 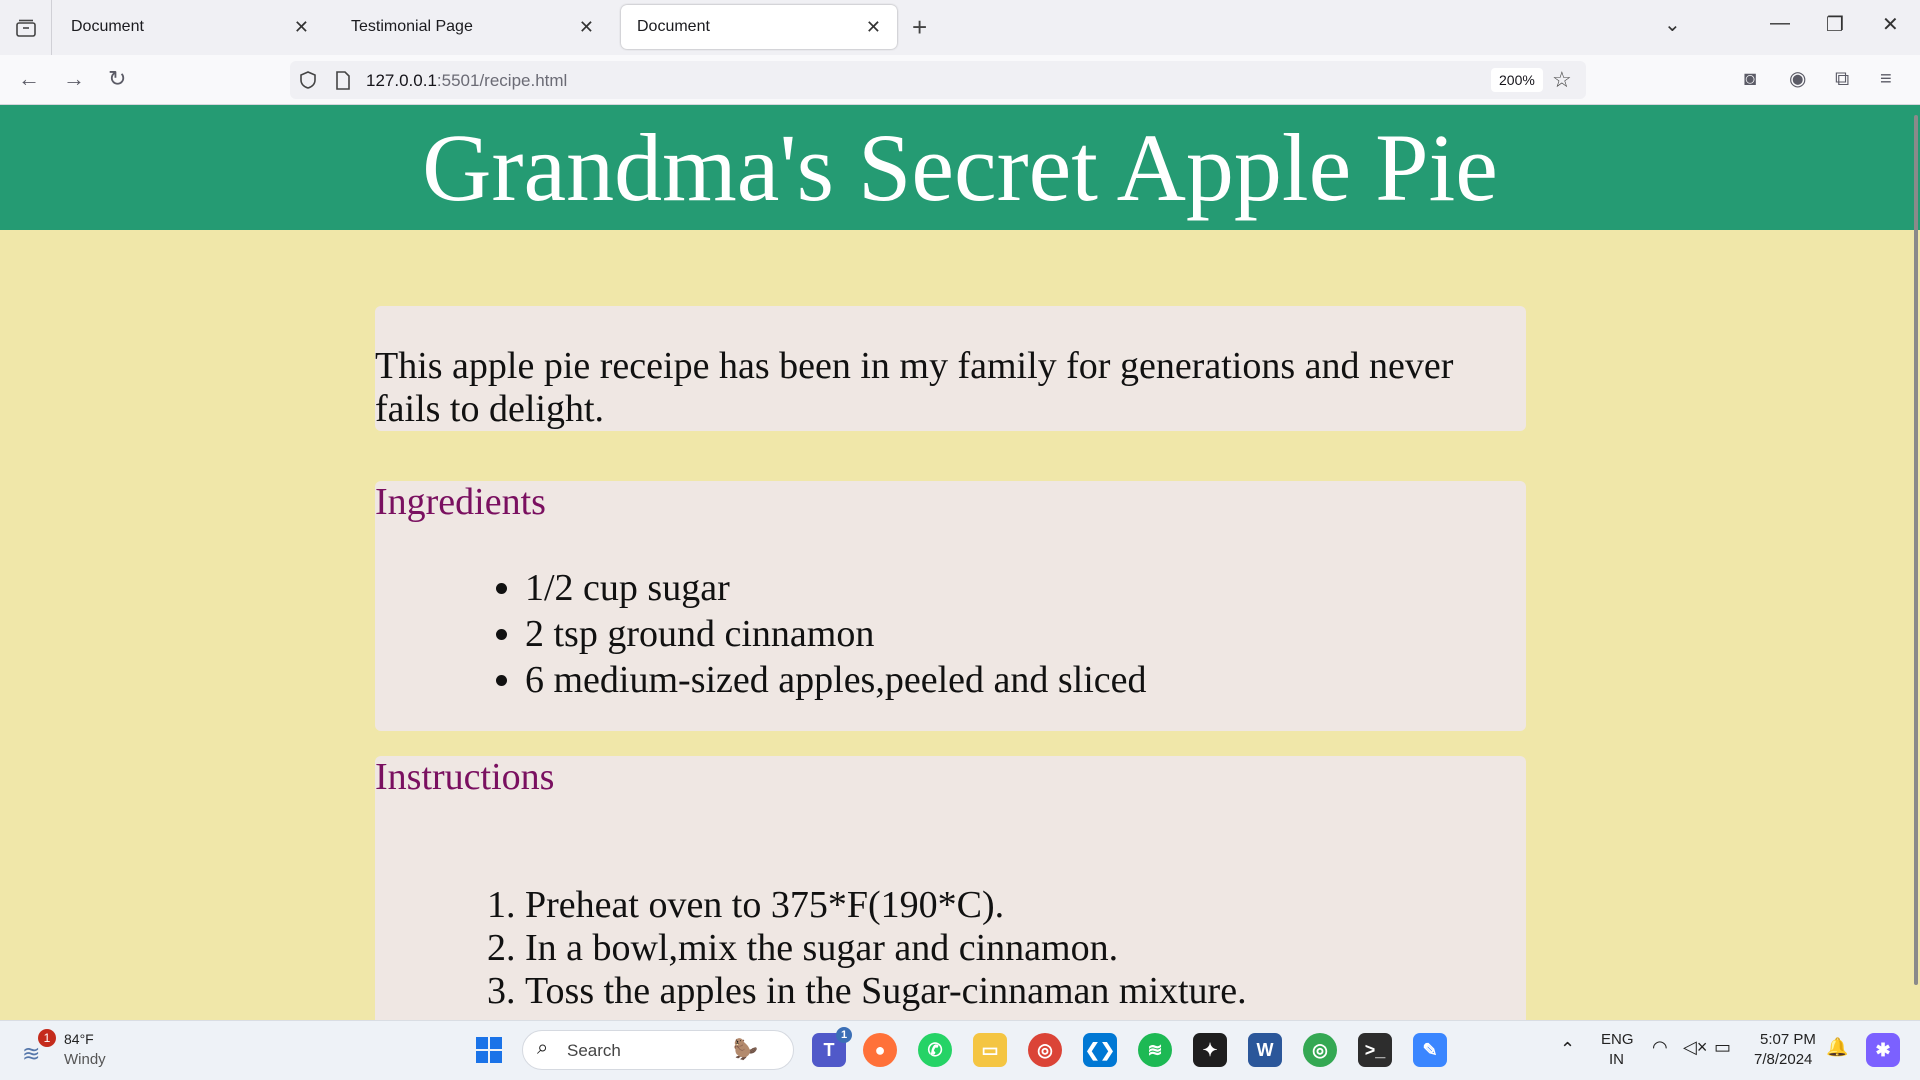 What do you see at coordinates (1617, 1039) in the screenshot?
I see `language-line1: ENG` at bounding box center [1617, 1039].